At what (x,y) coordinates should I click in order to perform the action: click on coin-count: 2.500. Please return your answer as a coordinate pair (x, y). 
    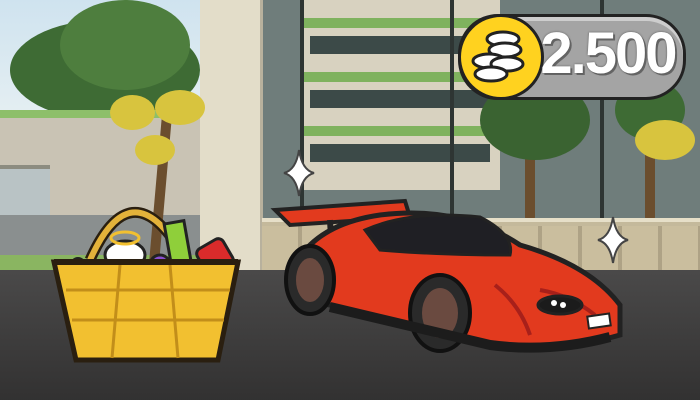
    Looking at the image, I should click on (608, 53).